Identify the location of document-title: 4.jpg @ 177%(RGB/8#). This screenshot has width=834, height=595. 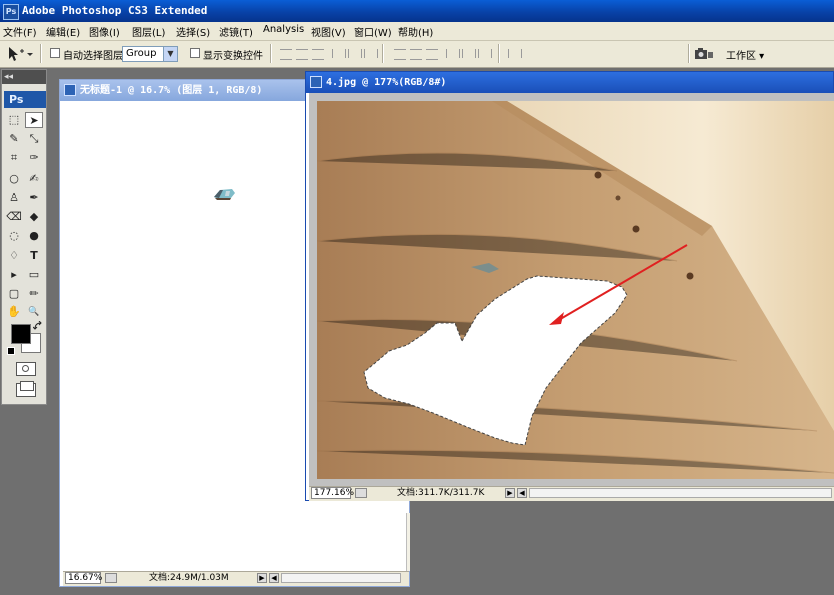
(386, 82).